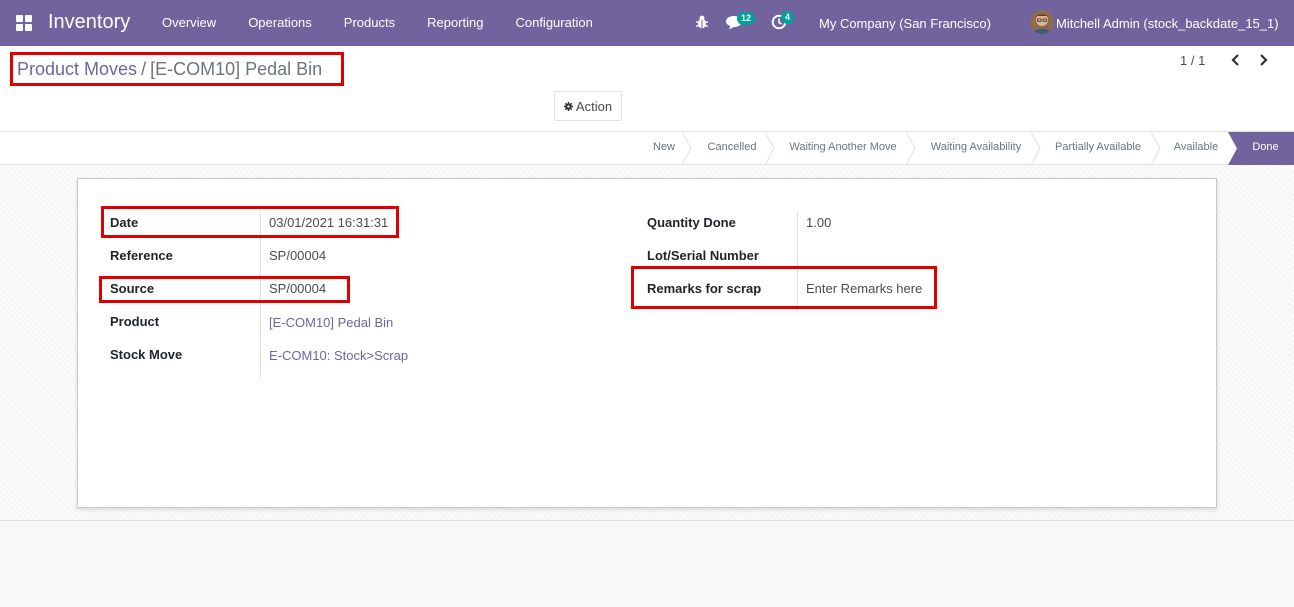  What do you see at coordinates (1097, 147) in the screenshot?
I see `stage-partially-available: Partially Available` at bounding box center [1097, 147].